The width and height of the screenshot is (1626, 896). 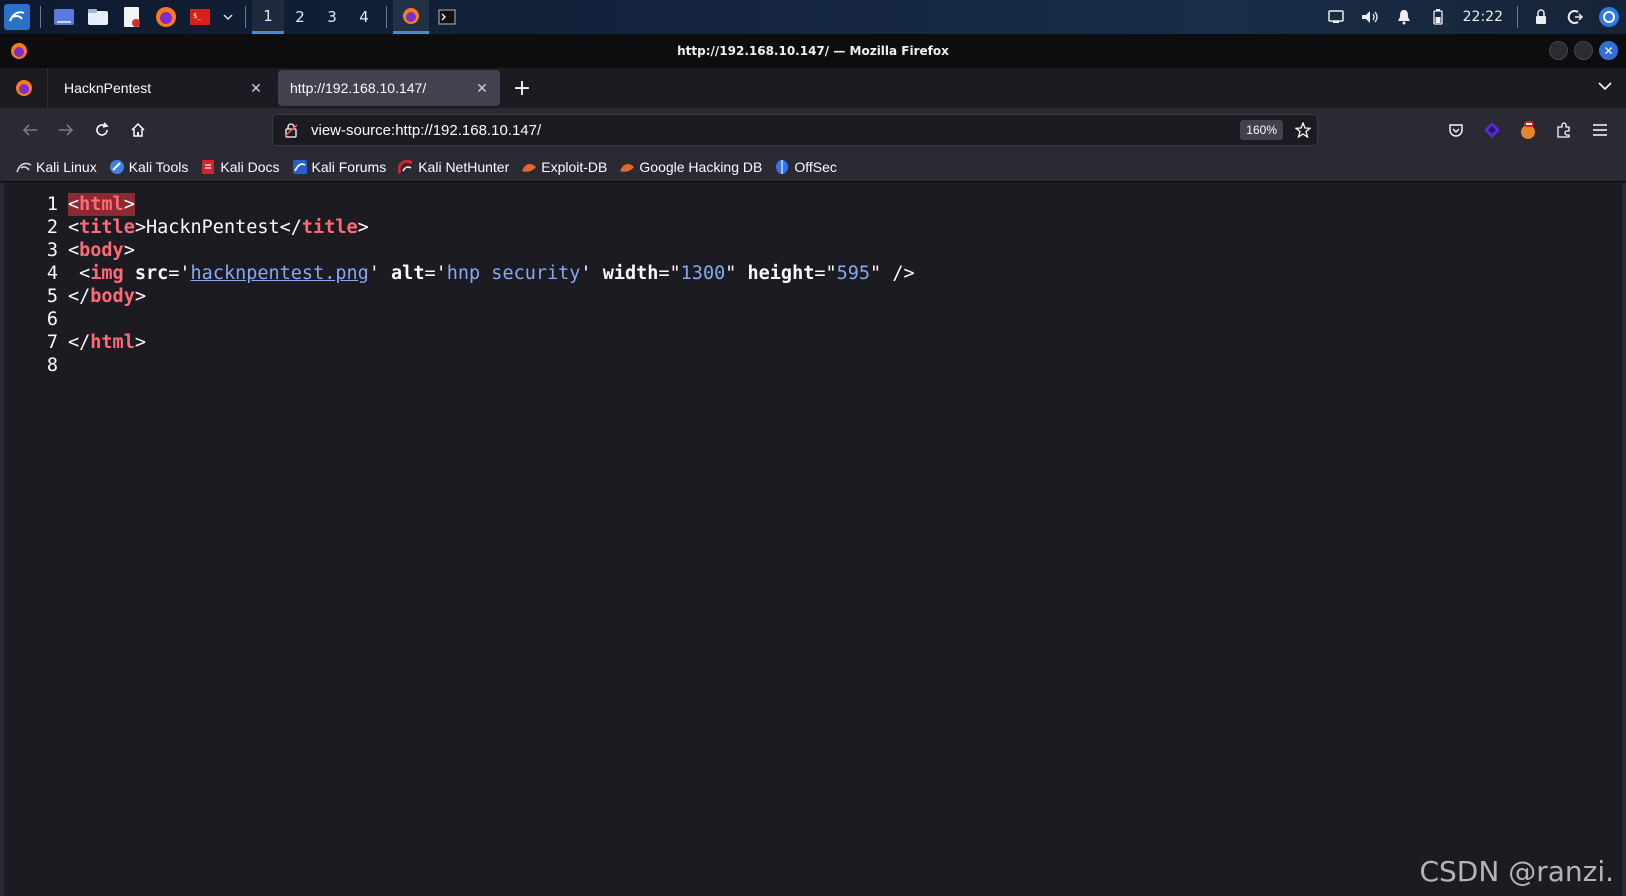 What do you see at coordinates (1541, 17) in the screenshot?
I see `lock-icon` at bounding box center [1541, 17].